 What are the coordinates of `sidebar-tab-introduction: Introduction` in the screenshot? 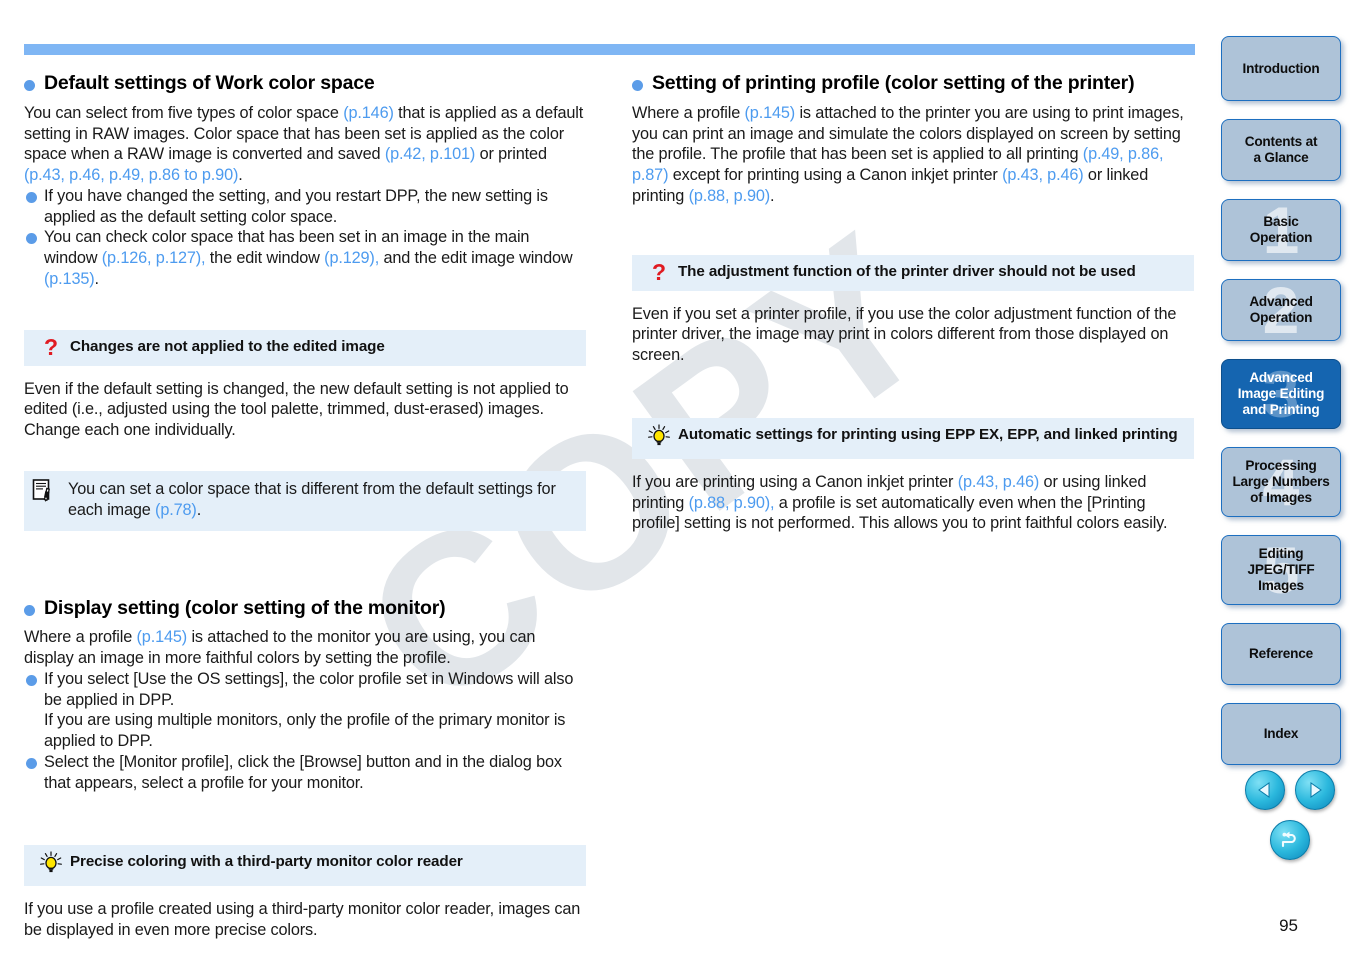 It's located at (1281, 68).